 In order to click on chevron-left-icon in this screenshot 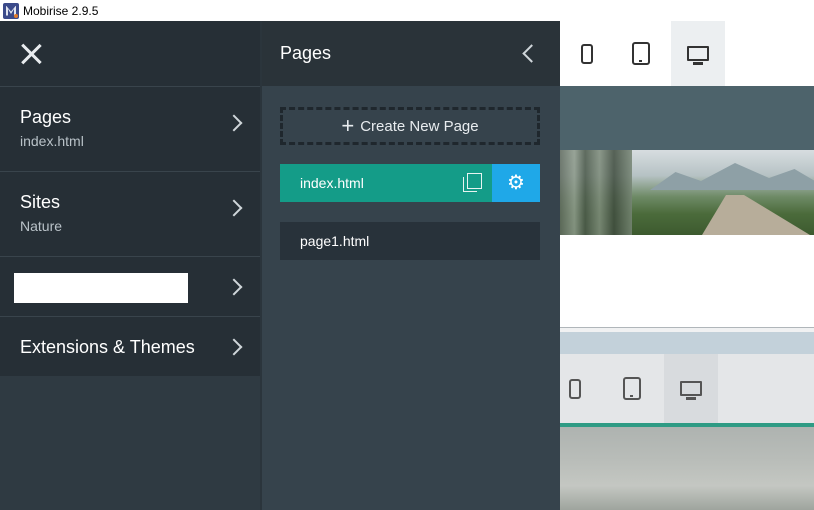, I will do `click(531, 53)`.